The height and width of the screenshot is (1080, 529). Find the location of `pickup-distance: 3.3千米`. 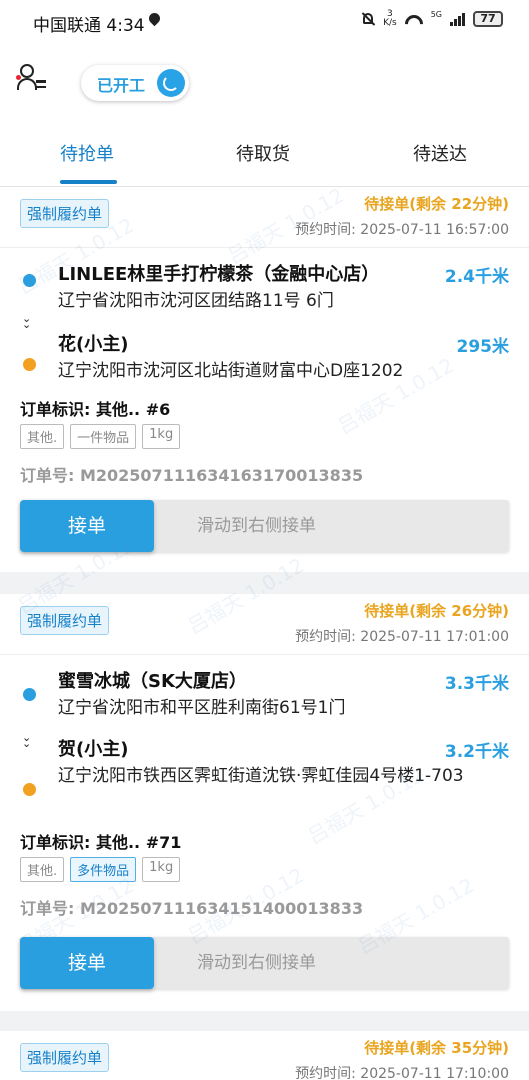

pickup-distance: 3.3千米 is located at coordinates (476, 684).